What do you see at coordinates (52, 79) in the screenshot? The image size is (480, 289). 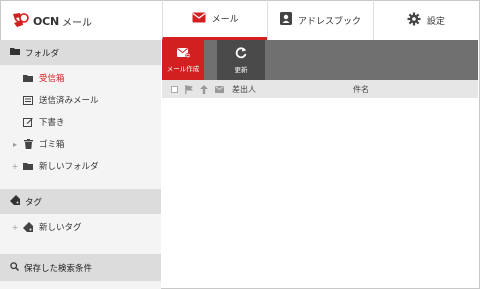 I see `sidebar-item-label: 受信箱` at bounding box center [52, 79].